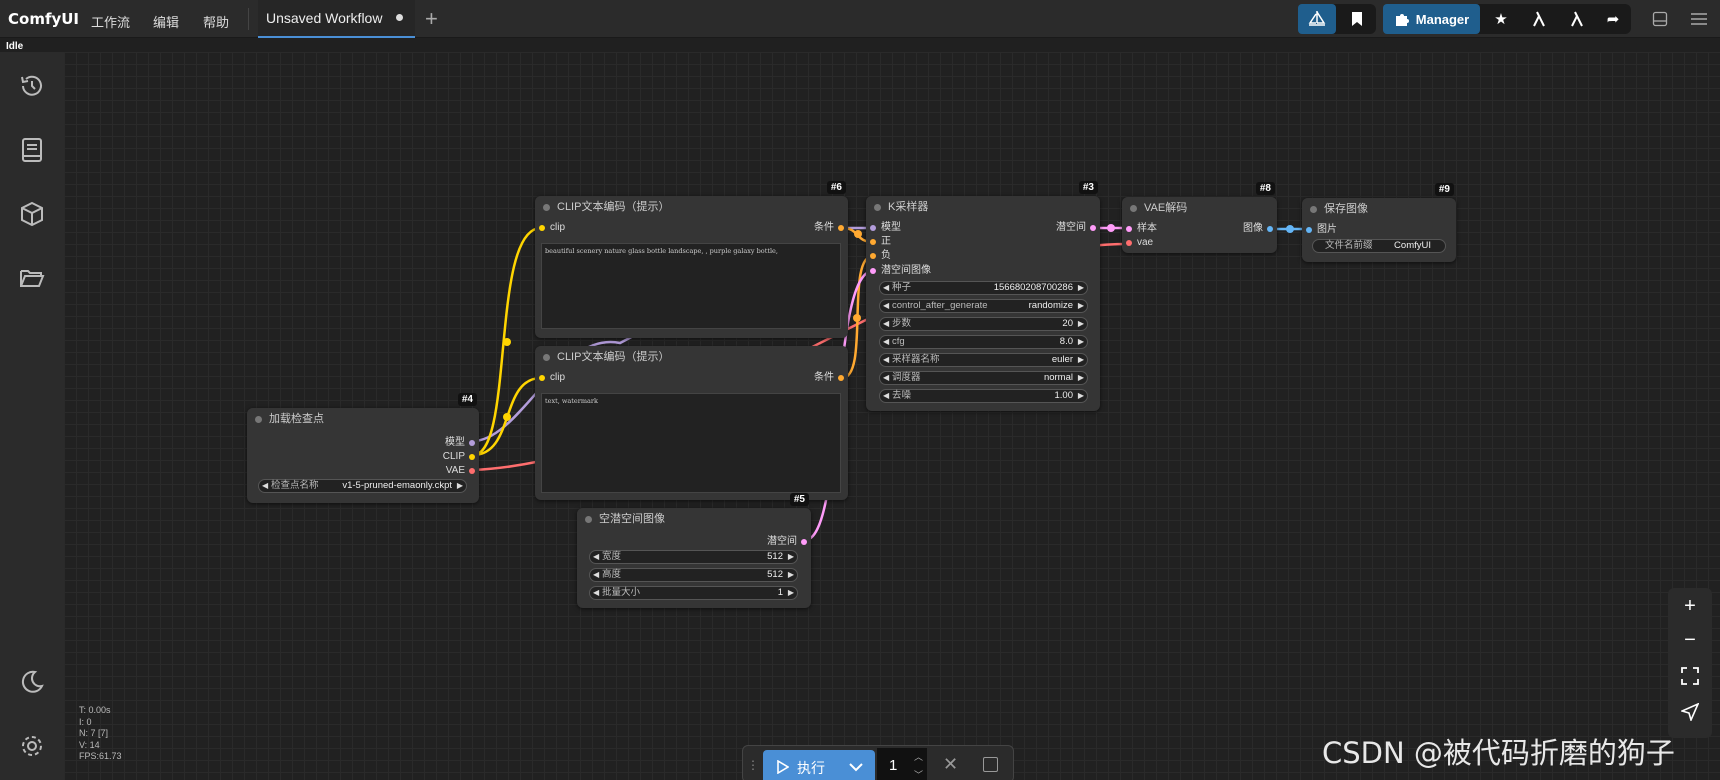 The height and width of the screenshot is (780, 1720). Describe the element at coordinates (216, 21) in the screenshot. I see `menu-help: 帮助` at that location.